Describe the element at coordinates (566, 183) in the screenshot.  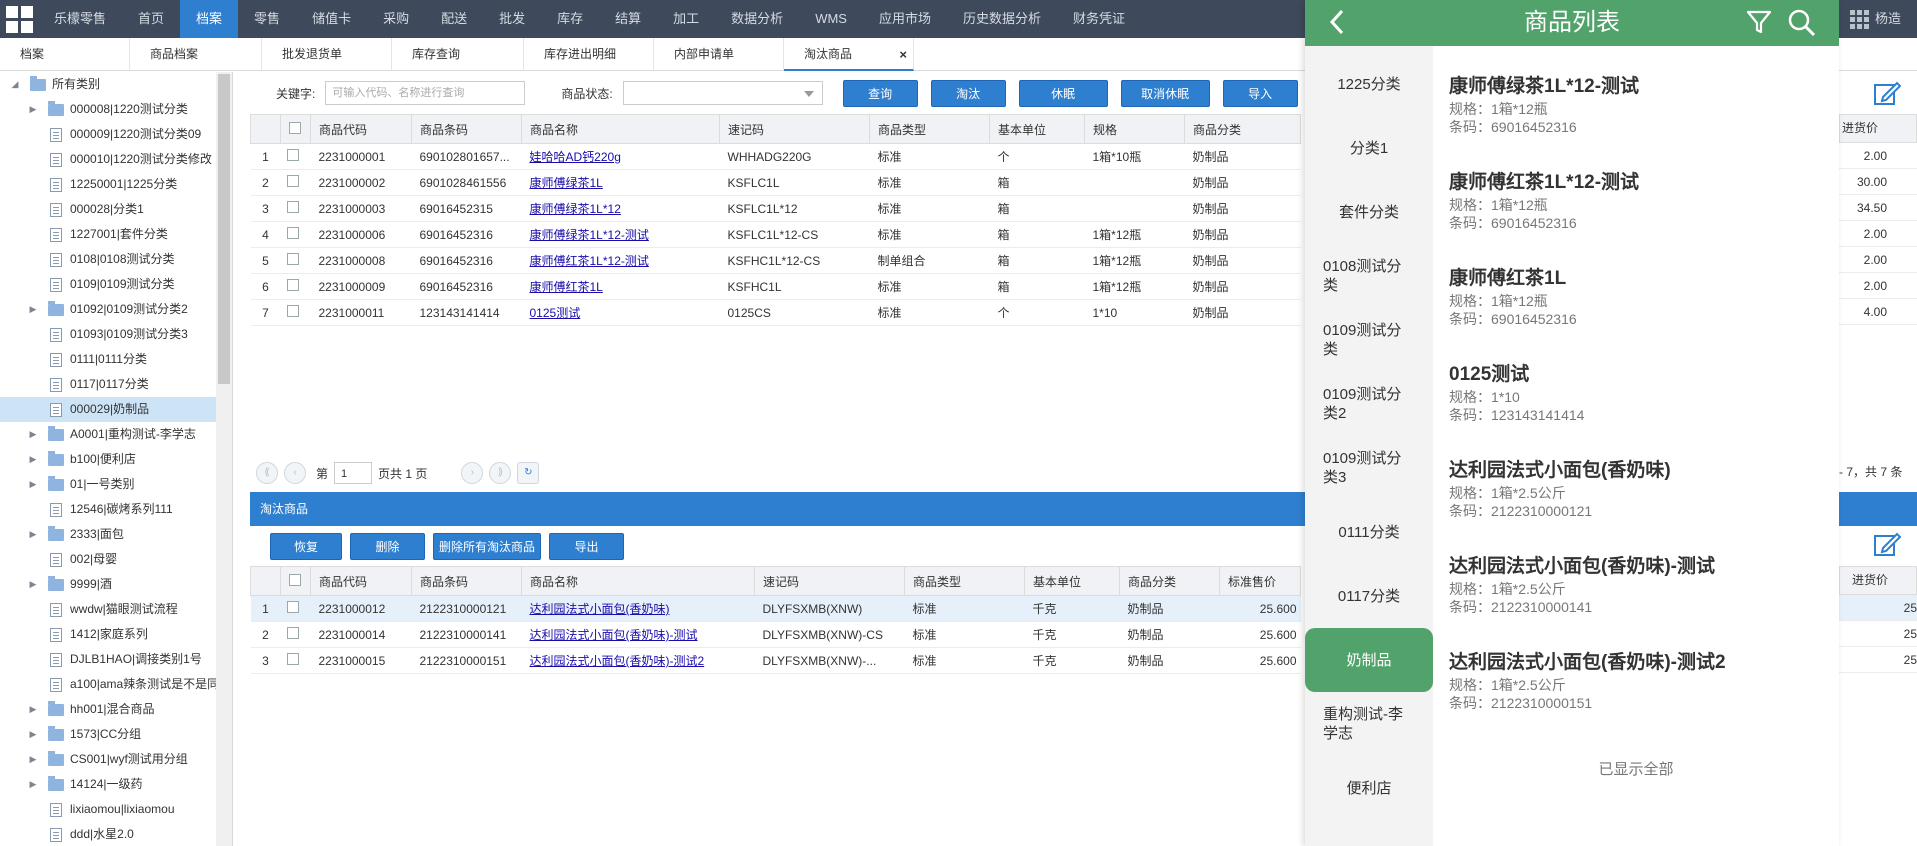
I see `product-name-link: 康师傅绿茶1L` at that location.